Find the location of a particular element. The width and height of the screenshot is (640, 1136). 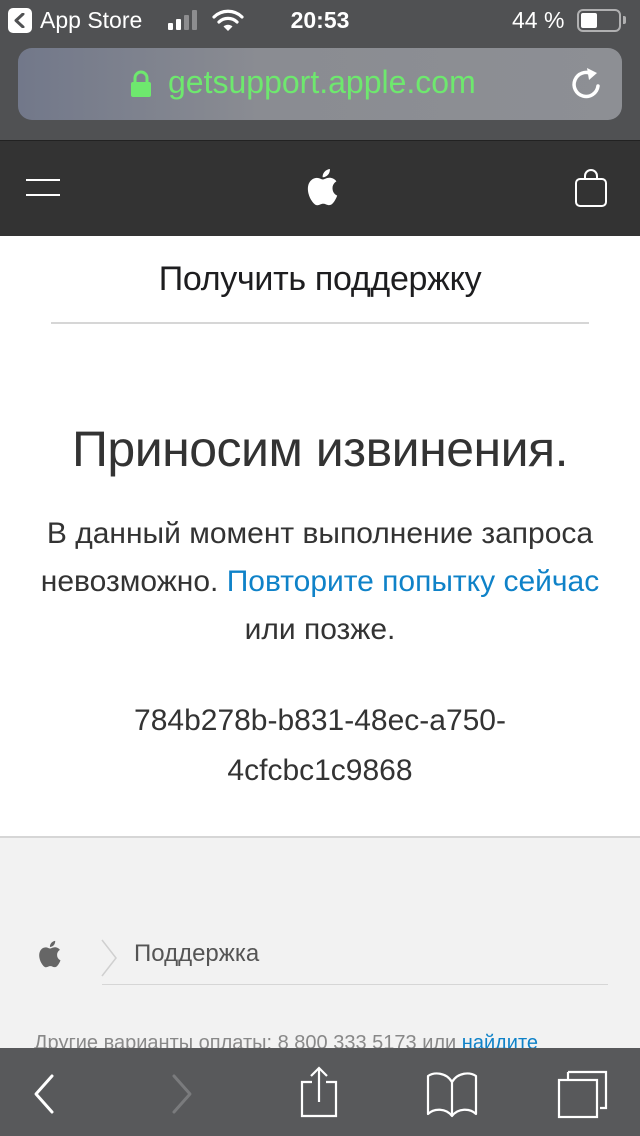

share-icon is located at coordinates (320, 1094).